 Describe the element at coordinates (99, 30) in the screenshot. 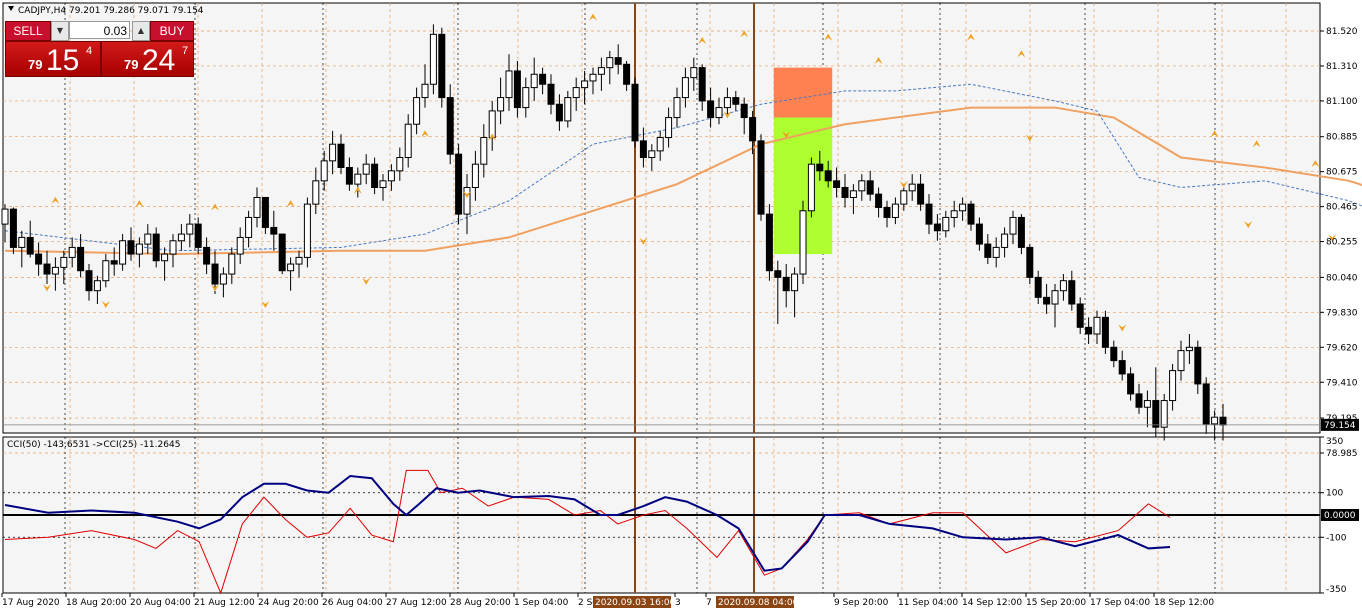

I see `lot-size-input: 0.03` at that location.